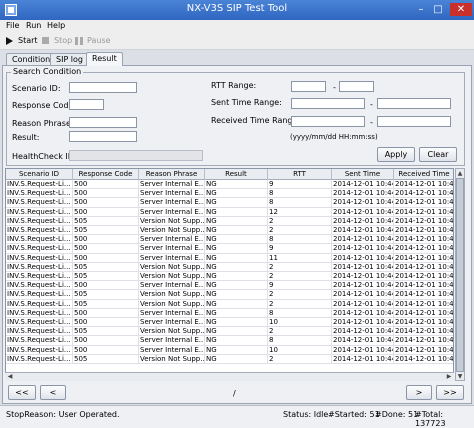 The image size is (474, 428). Describe the element at coordinates (236, 174) in the screenshot. I see `column-header: Result` at that location.